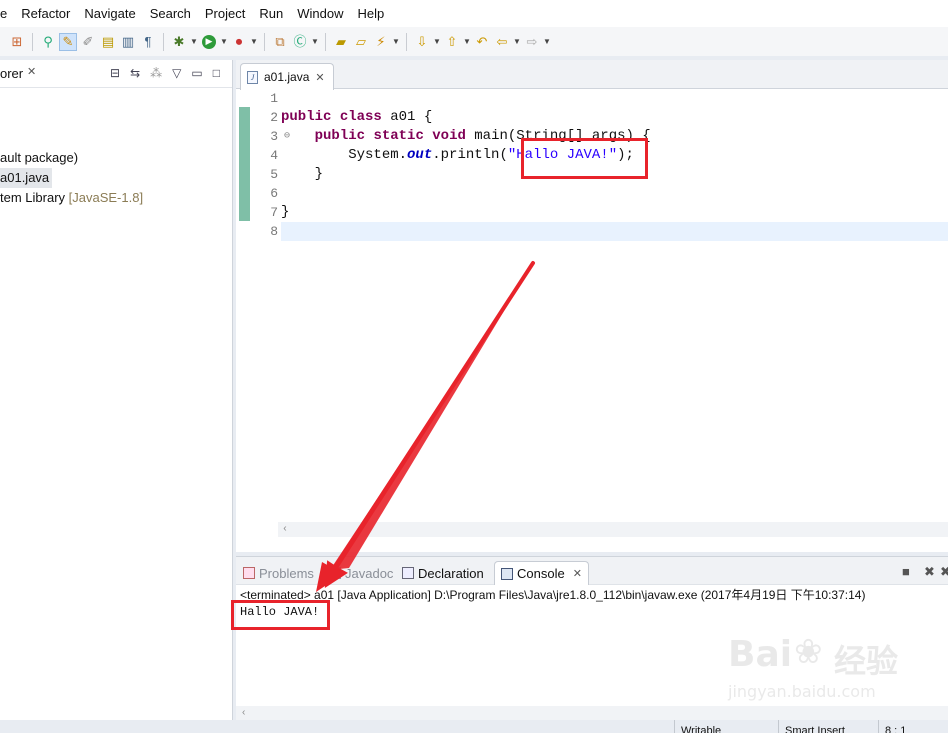 The image size is (948, 733). What do you see at coordinates (614, 212) in the screenshot?
I see `code-line: }` at bounding box center [614, 212].